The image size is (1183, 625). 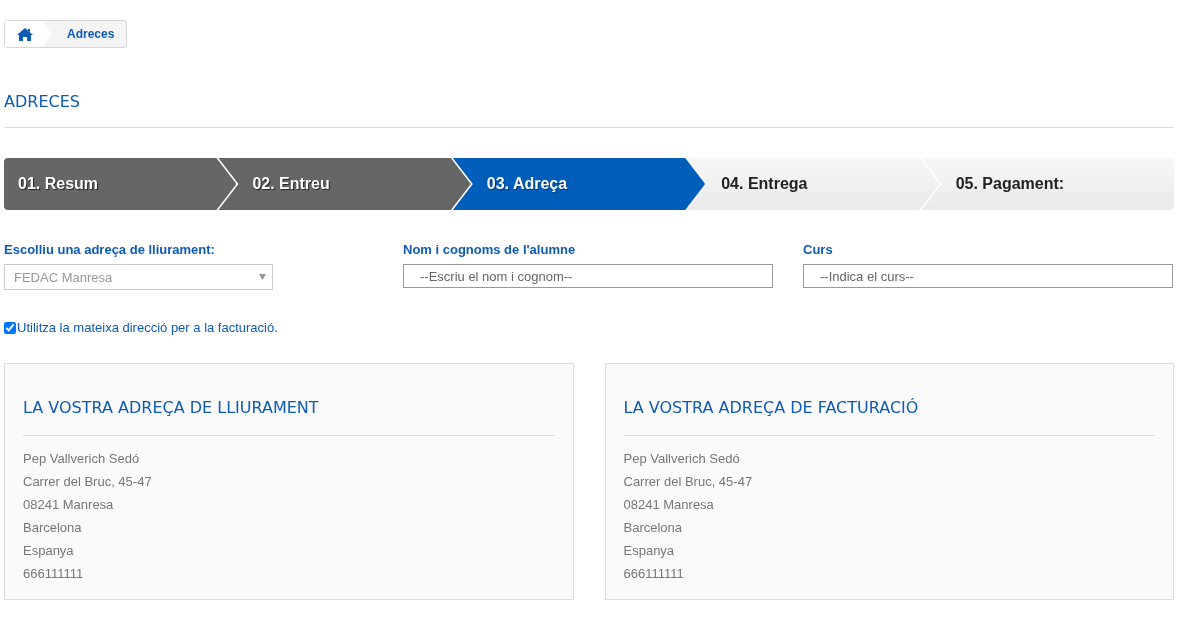 I want to click on home-icon, so click(x=25, y=34).